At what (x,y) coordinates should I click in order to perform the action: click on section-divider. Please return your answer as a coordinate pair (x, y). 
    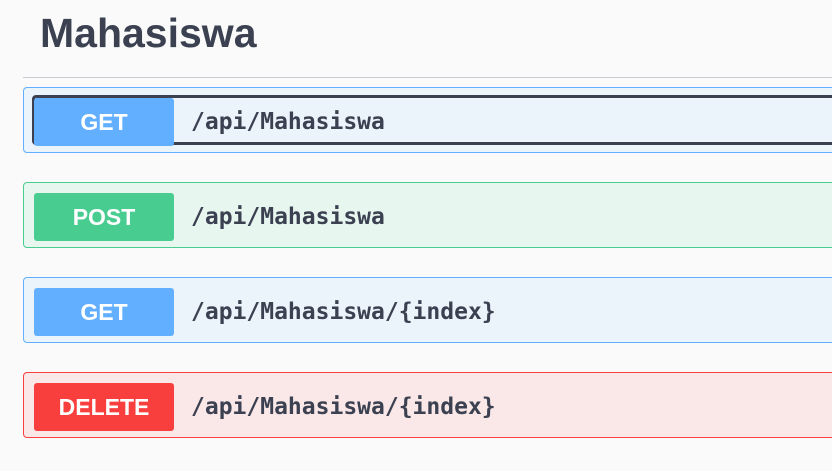
    Looking at the image, I should click on (427, 77).